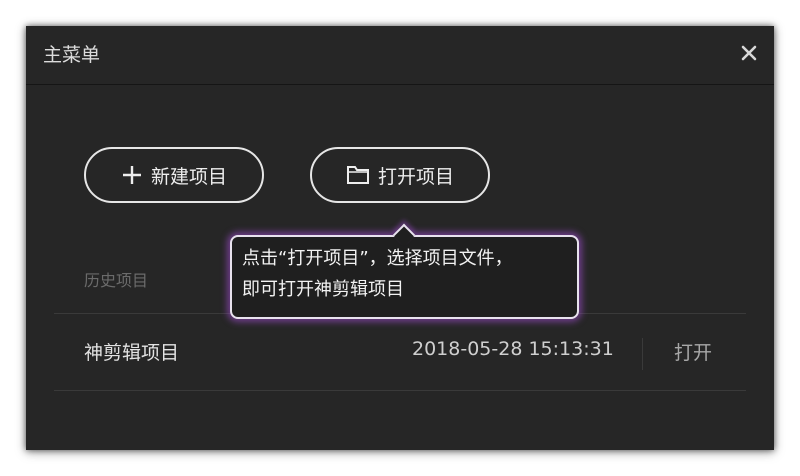 This screenshot has width=800, height=476. What do you see at coordinates (749, 53) in the screenshot?
I see `close-icon` at bounding box center [749, 53].